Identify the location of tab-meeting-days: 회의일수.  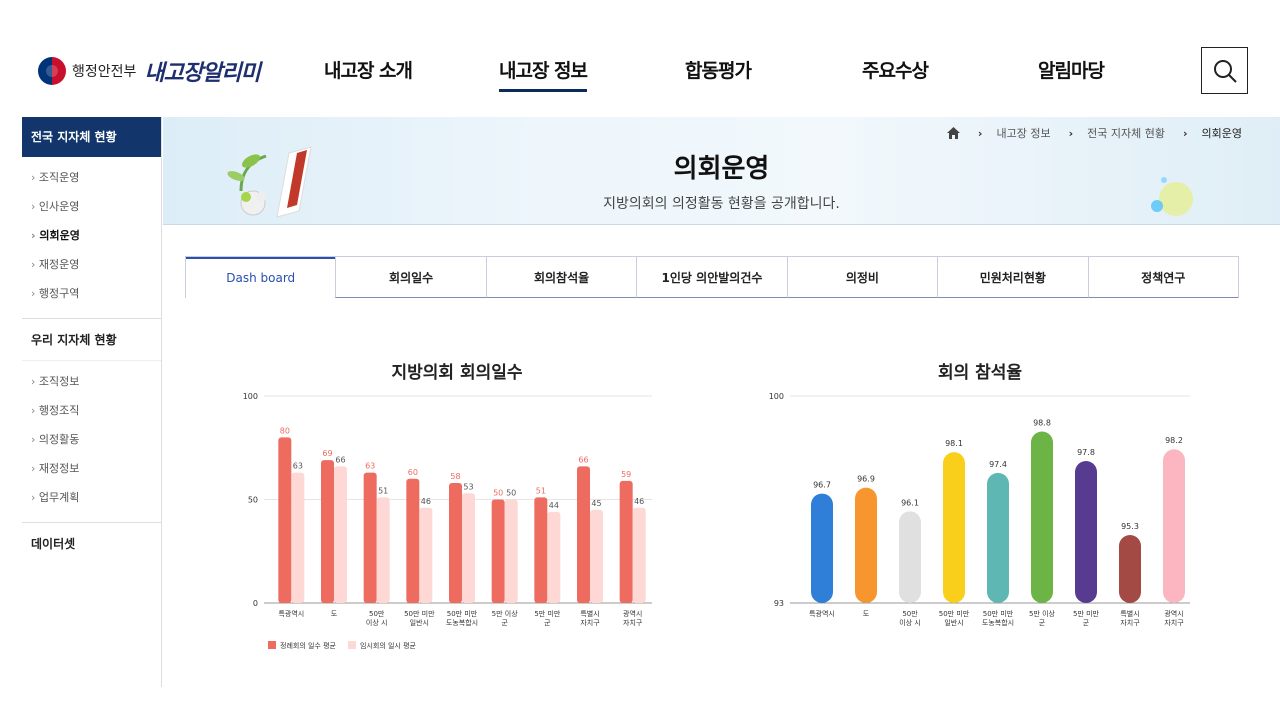
(410, 277).